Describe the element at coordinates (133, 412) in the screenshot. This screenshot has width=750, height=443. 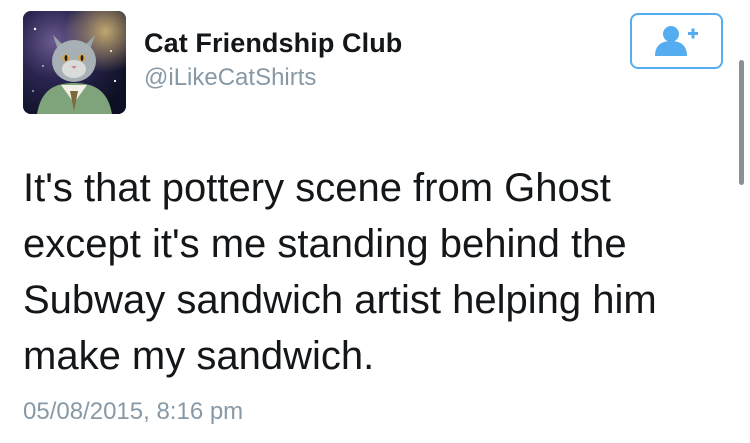
I see `timestamp: 05/08/2015, 8:16 pm` at that location.